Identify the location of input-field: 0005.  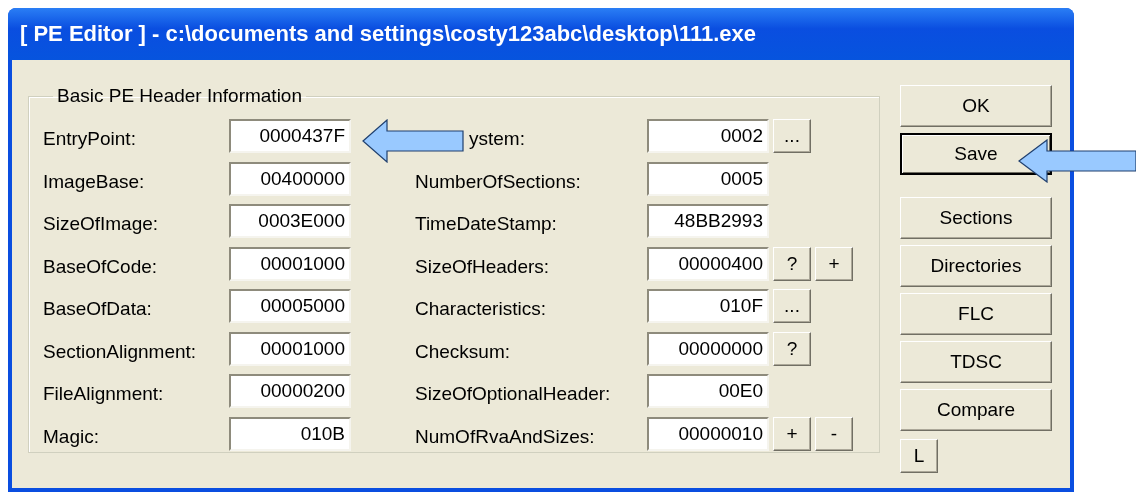
(708, 178).